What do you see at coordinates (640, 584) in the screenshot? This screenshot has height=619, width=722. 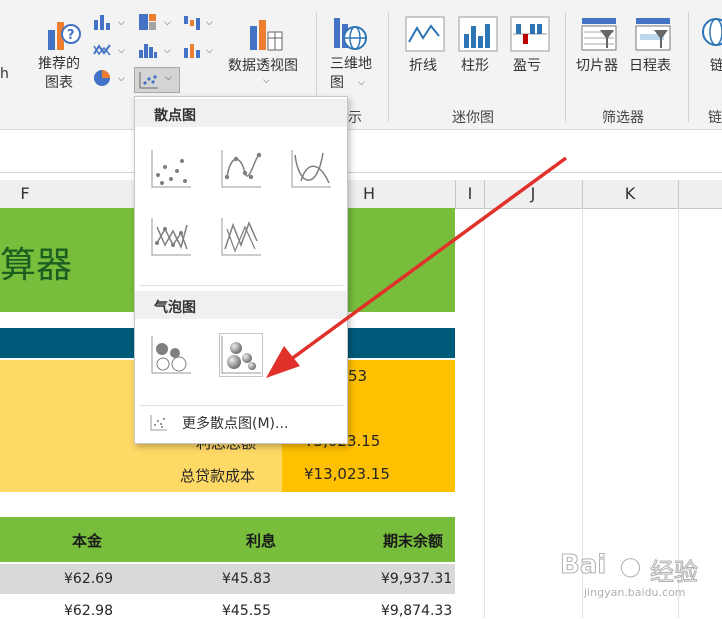 I see `watermark: Bai ● 经验 jingyan.baidu.com` at bounding box center [640, 584].